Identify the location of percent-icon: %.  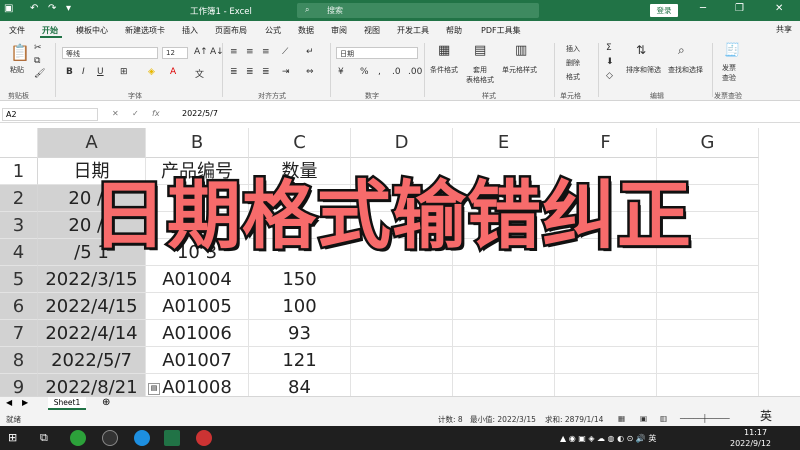
(364, 72).